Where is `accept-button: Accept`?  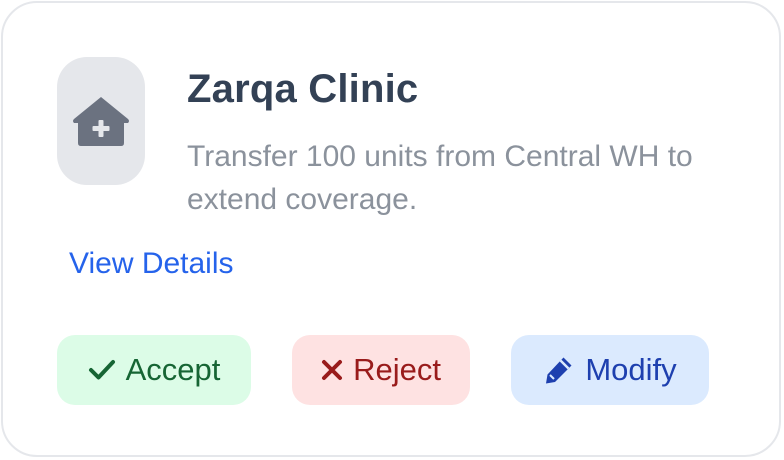 accept-button: Accept is located at coordinates (154, 370).